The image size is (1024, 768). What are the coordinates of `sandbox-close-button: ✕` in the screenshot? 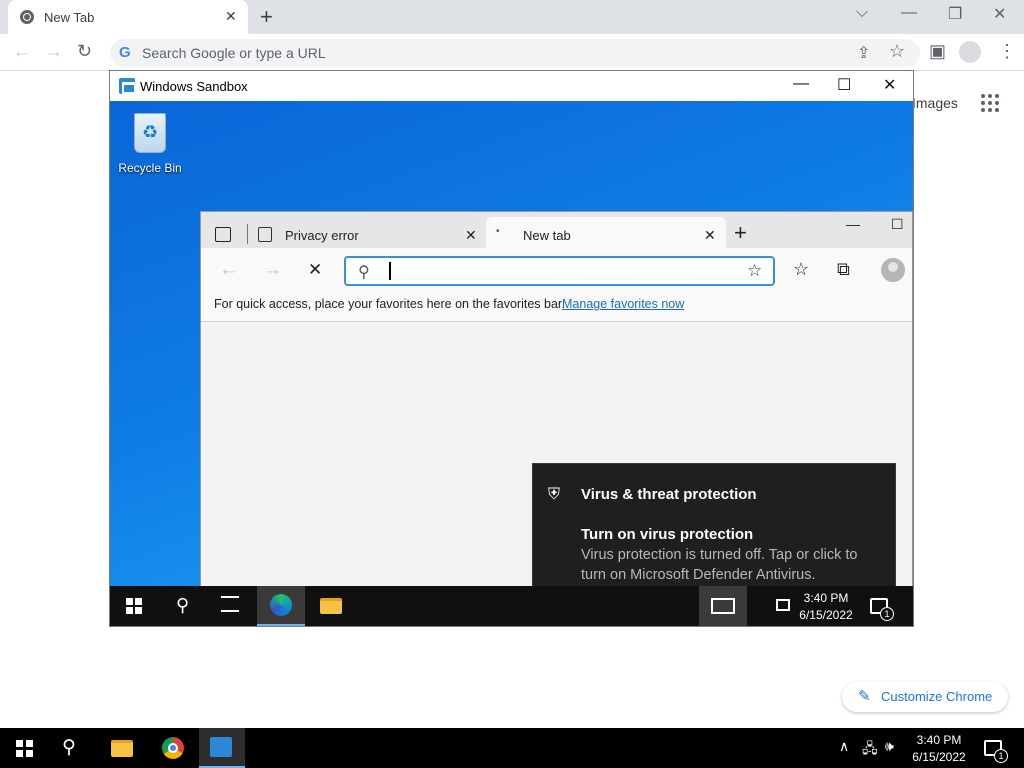 It's located at (889, 85).